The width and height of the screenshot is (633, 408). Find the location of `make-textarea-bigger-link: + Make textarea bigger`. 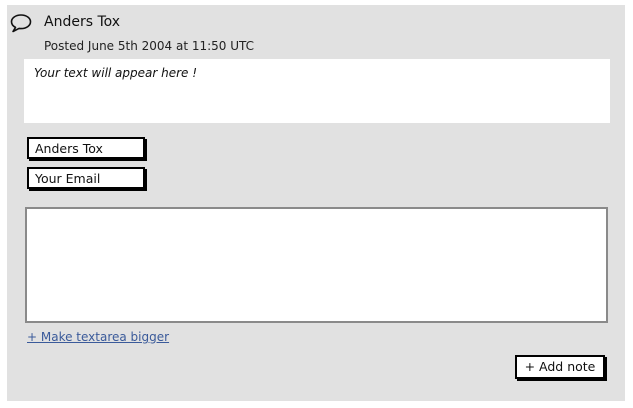

make-textarea-bigger-link: + Make textarea bigger is located at coordinates (98, 337).